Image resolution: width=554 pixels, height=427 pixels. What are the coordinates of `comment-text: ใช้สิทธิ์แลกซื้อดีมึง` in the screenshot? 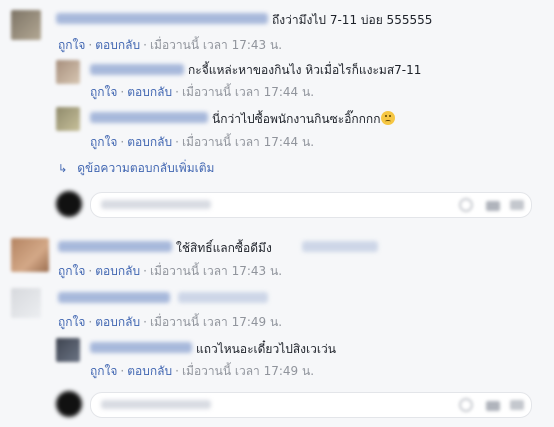 It's located at (224, 248).